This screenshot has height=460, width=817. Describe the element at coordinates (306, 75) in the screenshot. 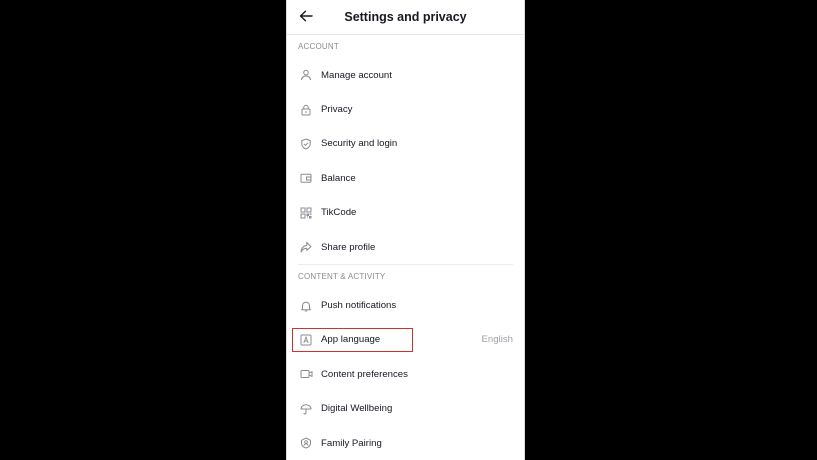

I see `person-icon` at that location.